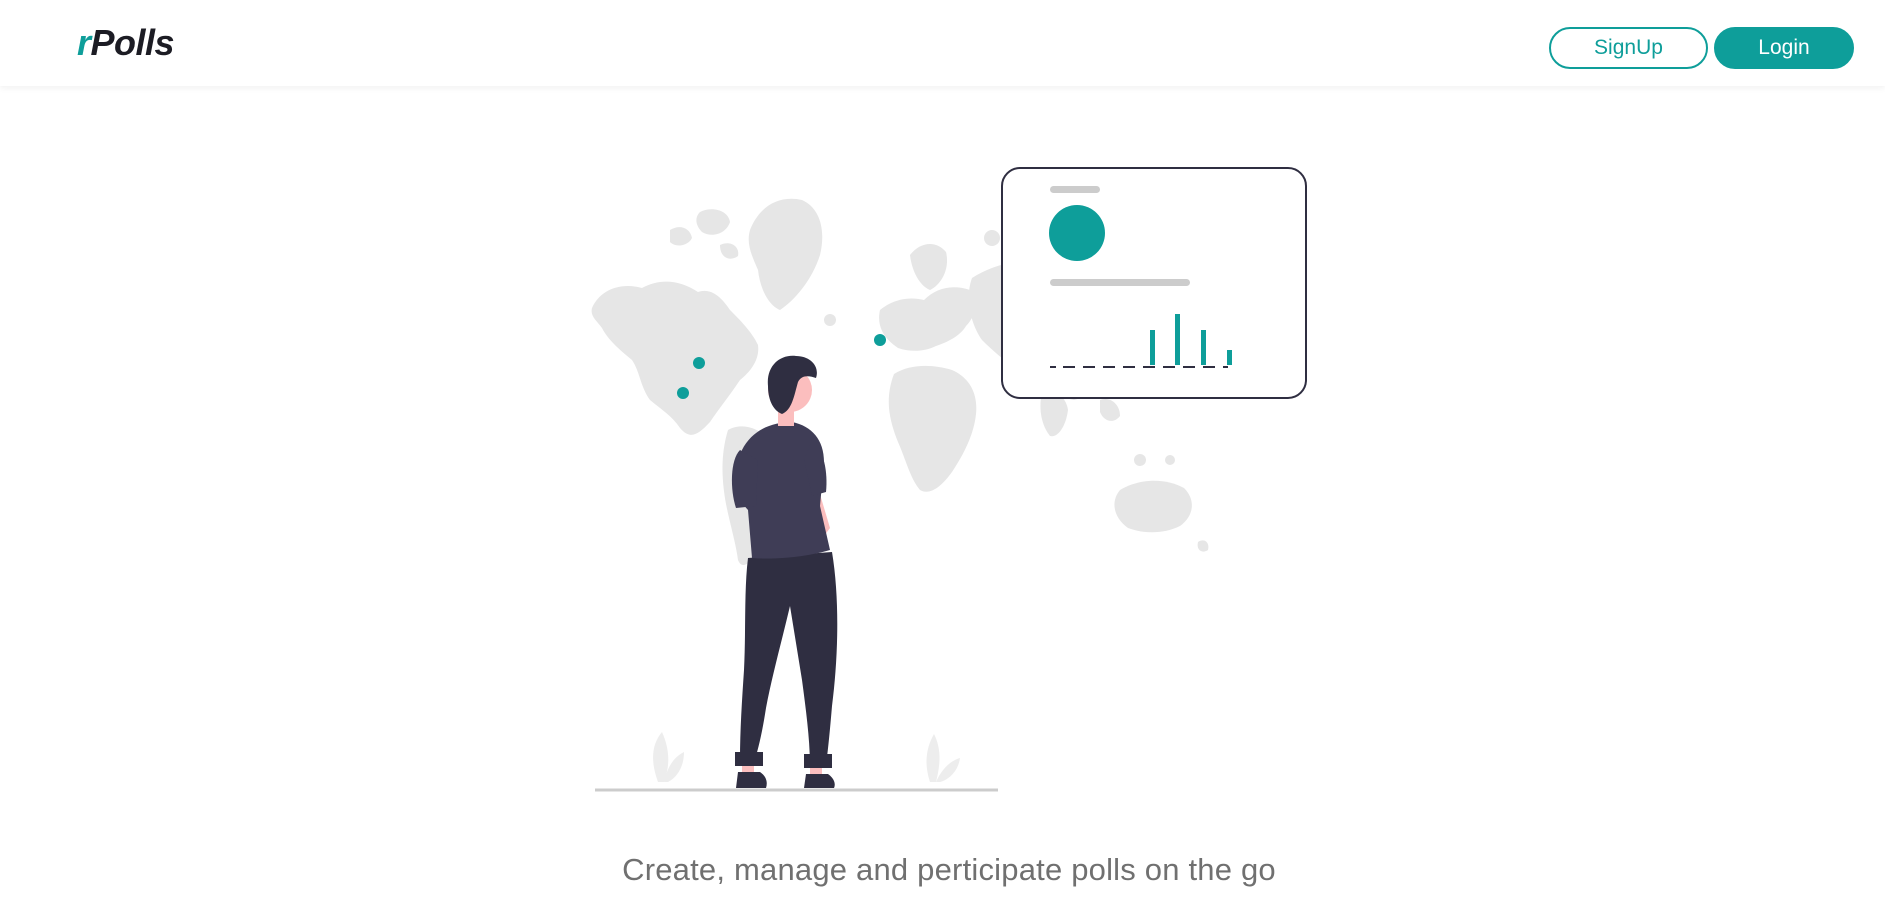  Describe the element at coordinates (1628, 48) in the screenshot. I see `signup-button: SignUp` at that location.